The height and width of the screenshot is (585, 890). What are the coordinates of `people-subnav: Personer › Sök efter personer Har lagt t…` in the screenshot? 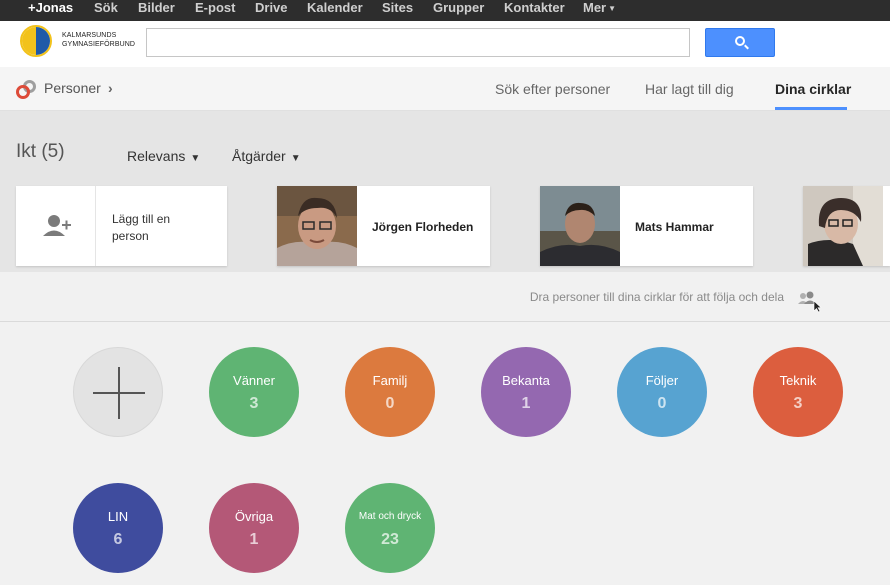 It's located at (445, 88).